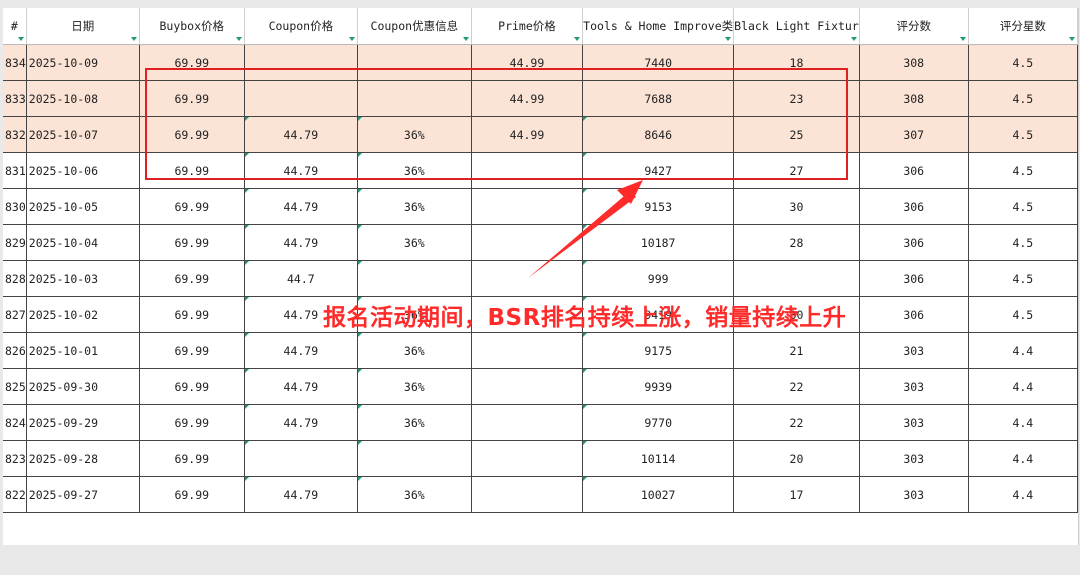  Describe the element at coordinates (585, 229) in the screenshot. I see `arrow-icon` at that location.